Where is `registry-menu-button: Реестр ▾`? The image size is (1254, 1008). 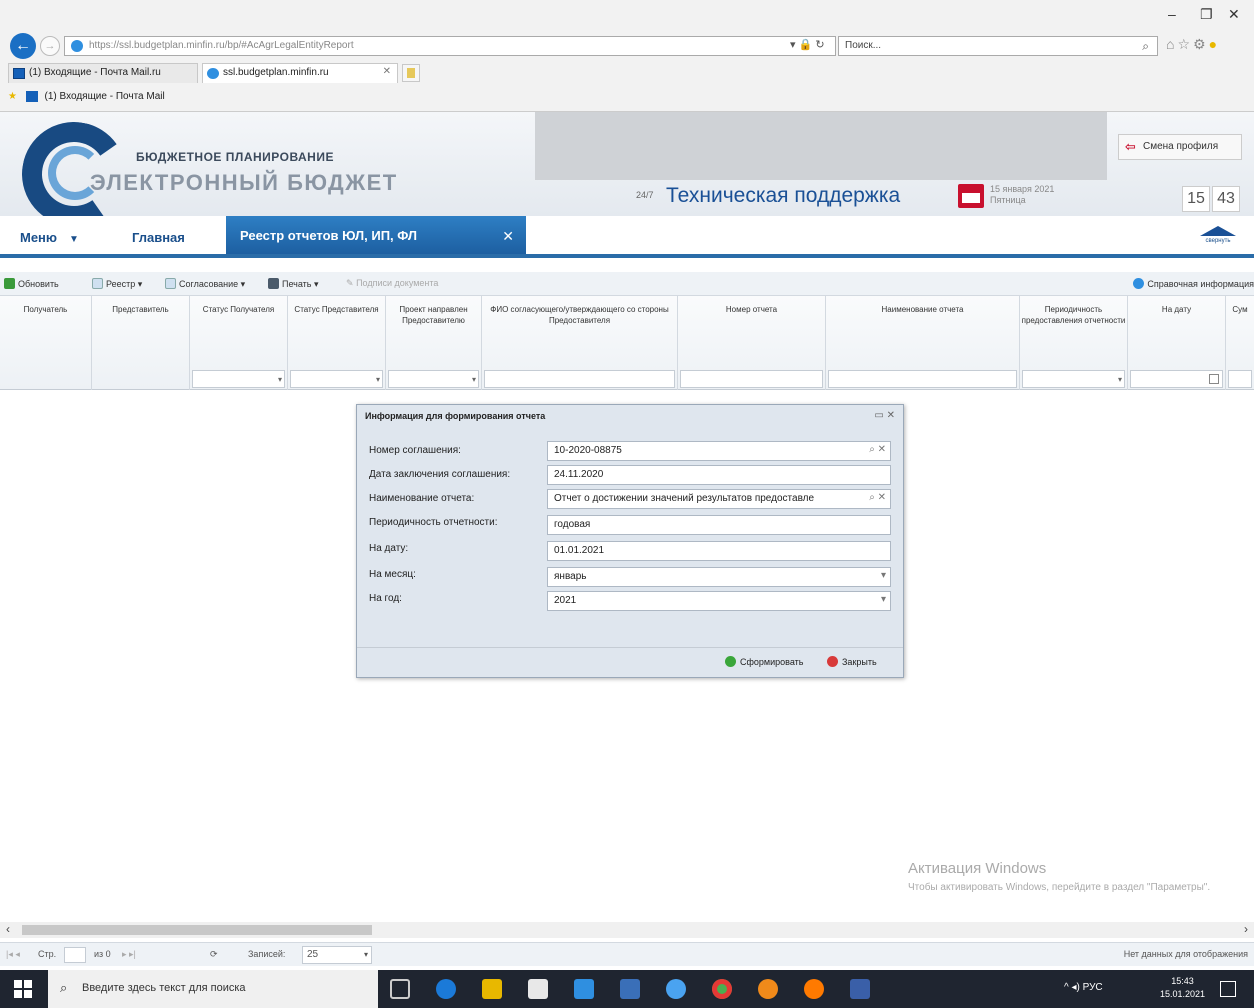 registry-menu-button: Реестр ▾ is located at coordinates (117, 284).